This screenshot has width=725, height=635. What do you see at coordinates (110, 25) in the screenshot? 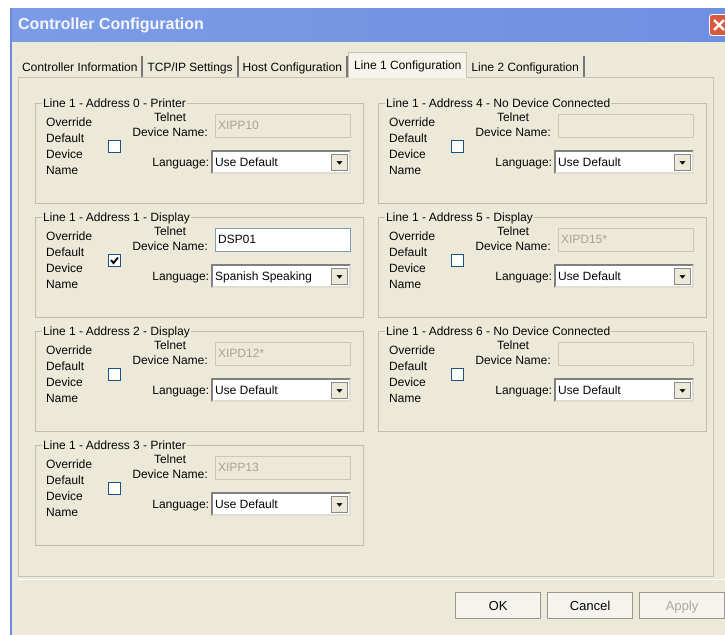
I see `window-title: Controller Configuration` at bounding box center [110, 25].